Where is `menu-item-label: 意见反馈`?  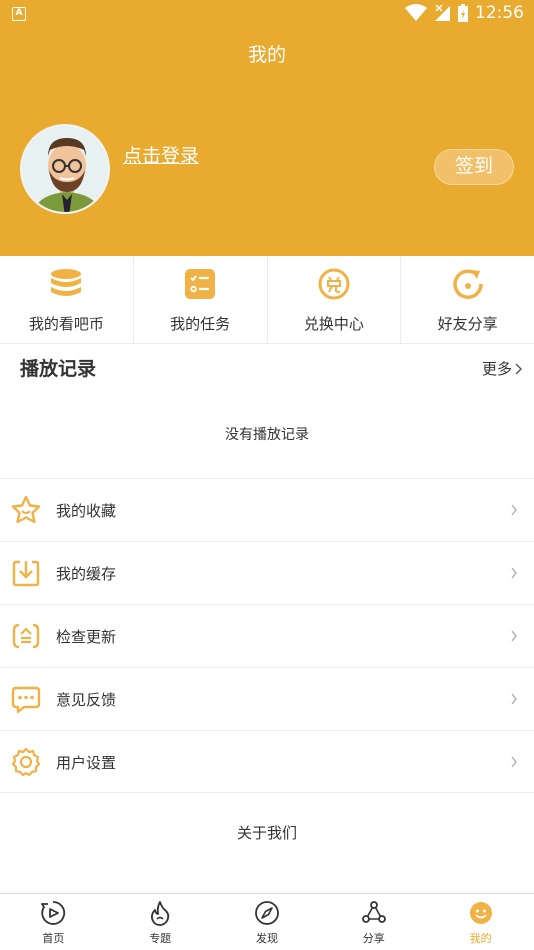 menu-item-label: 意见反馈 is located at coordinates (86, 700).